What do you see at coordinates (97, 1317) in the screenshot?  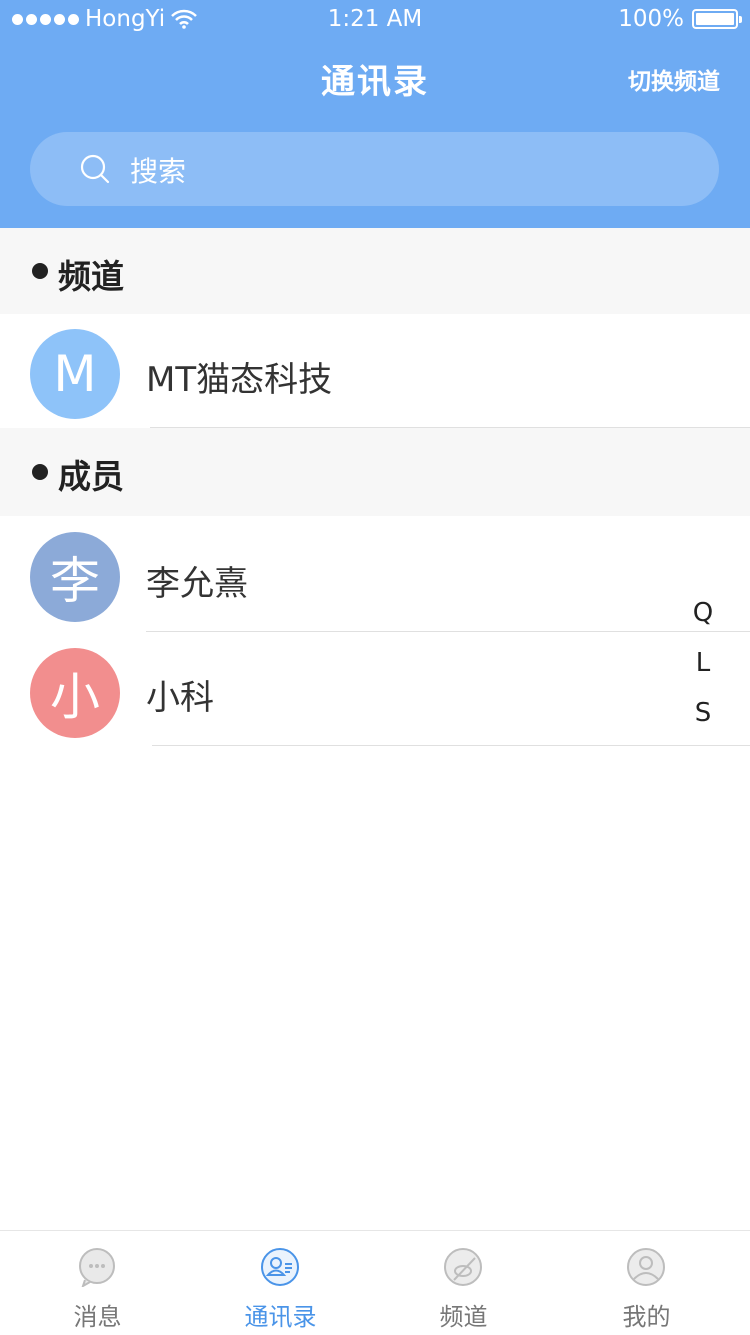 I see `tab-label: 消息` at bounding box center [97, 1317].